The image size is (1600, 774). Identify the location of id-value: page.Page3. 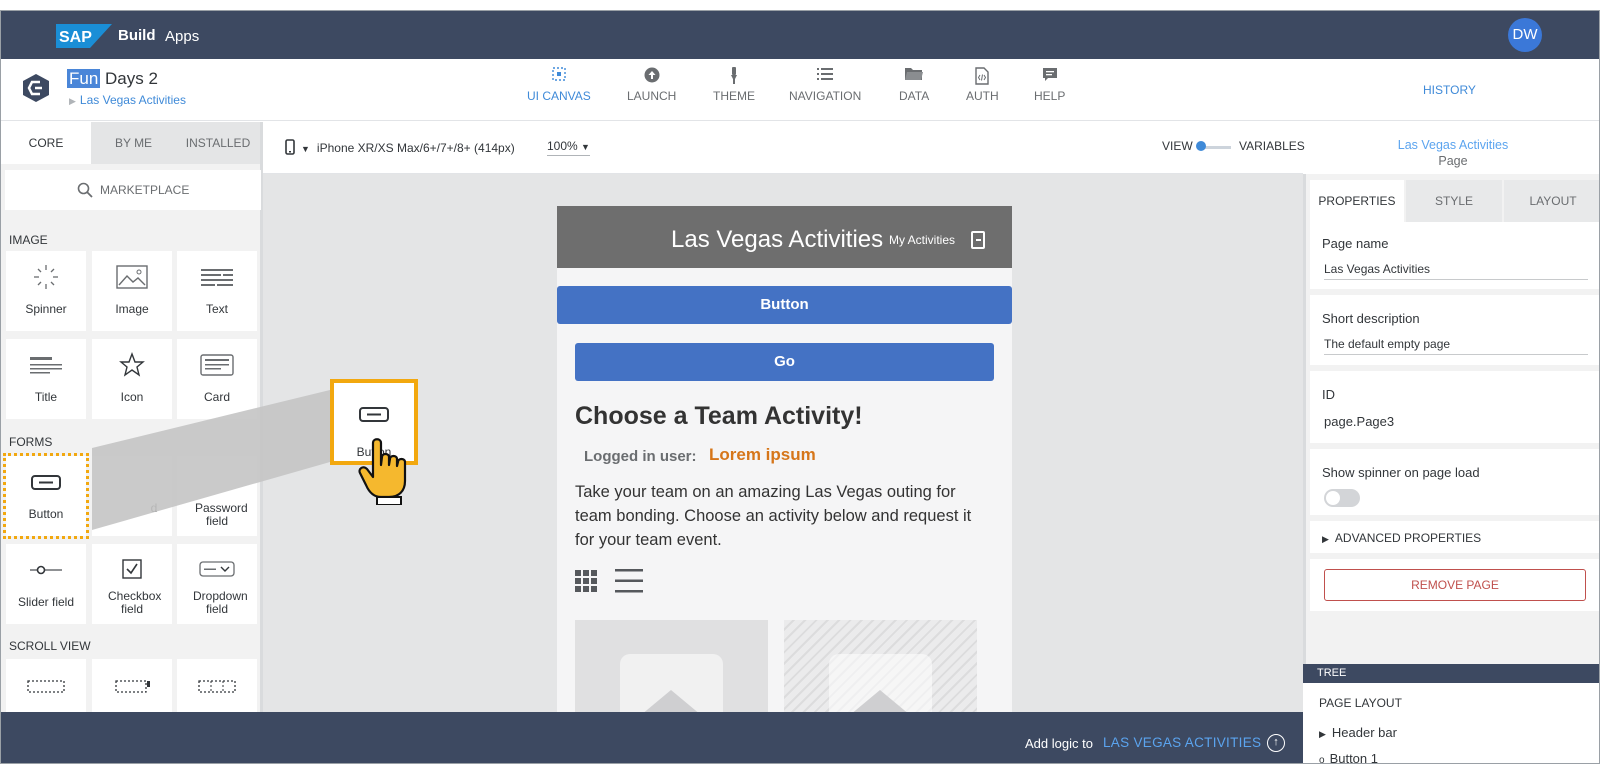
(1359, 421).